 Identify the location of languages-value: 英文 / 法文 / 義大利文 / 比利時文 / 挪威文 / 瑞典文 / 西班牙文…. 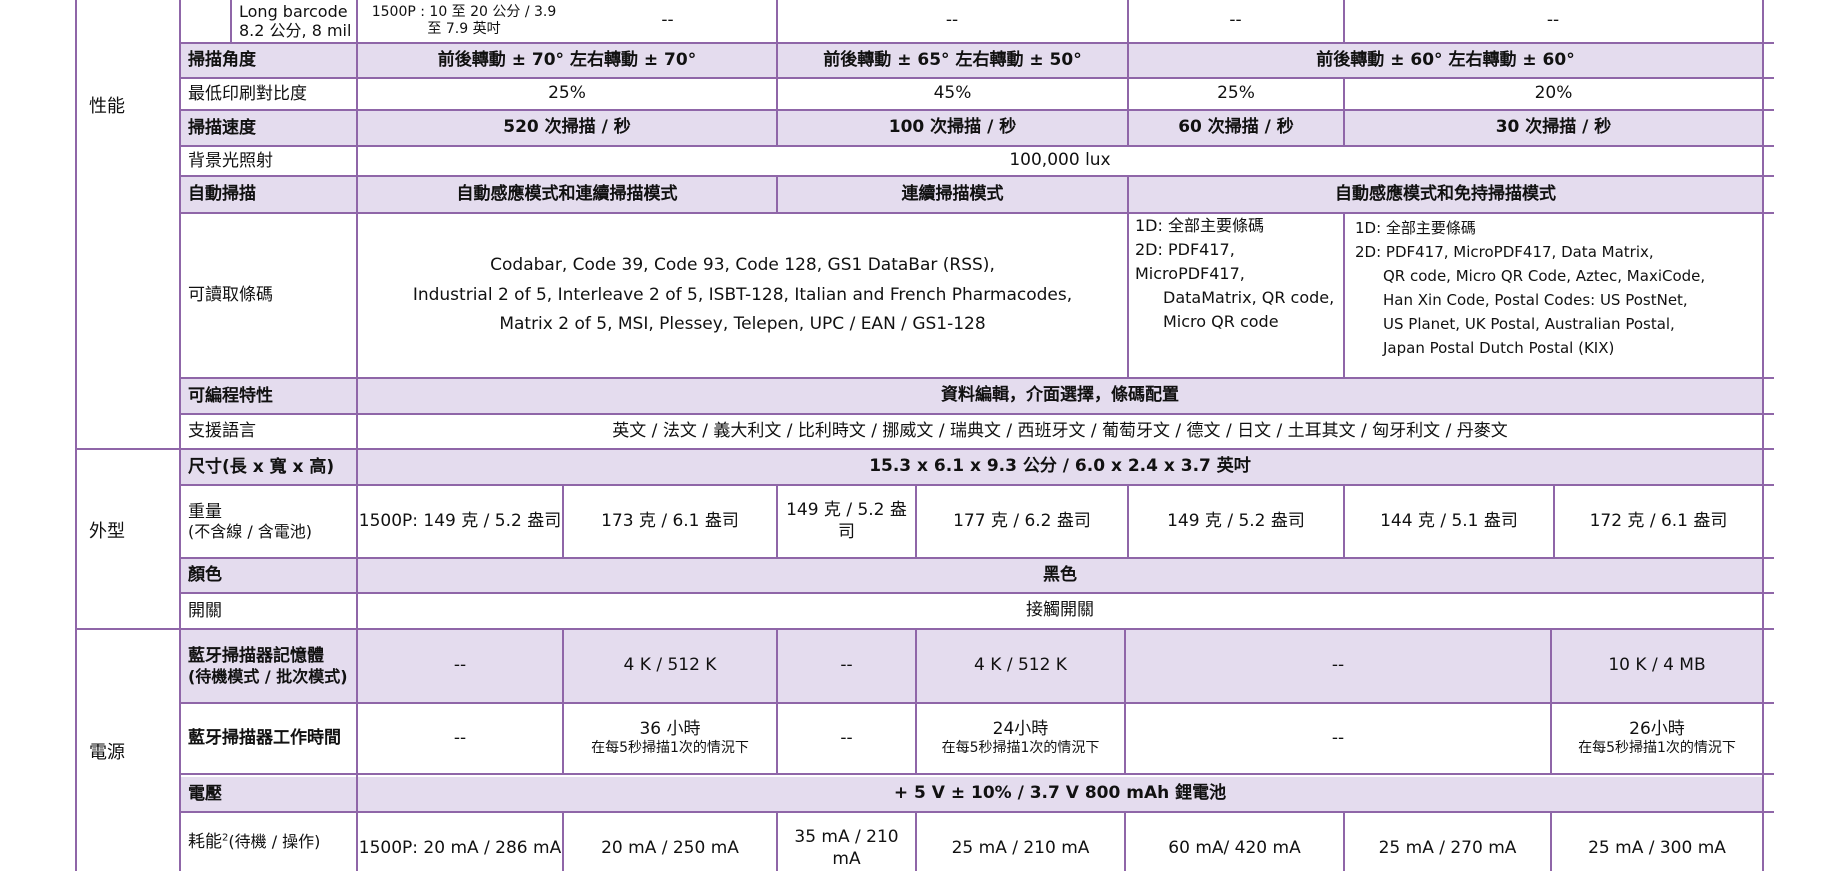
(1060, 430).